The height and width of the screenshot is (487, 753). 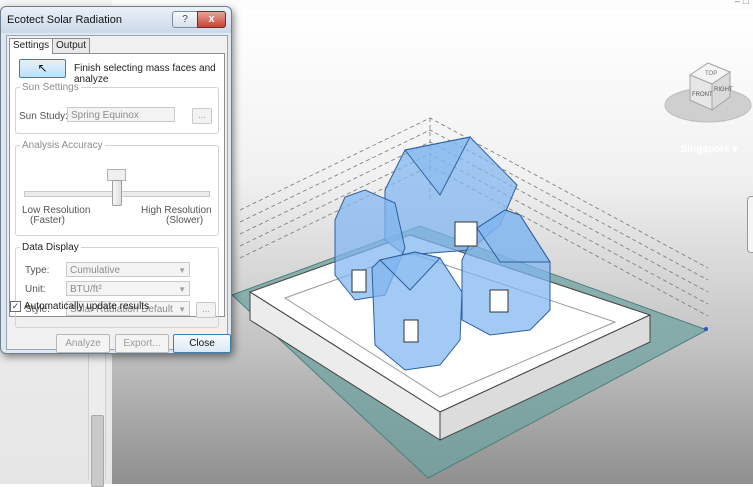 I want to click on checkmark-icon: ✓, so click(x=15, y=306).